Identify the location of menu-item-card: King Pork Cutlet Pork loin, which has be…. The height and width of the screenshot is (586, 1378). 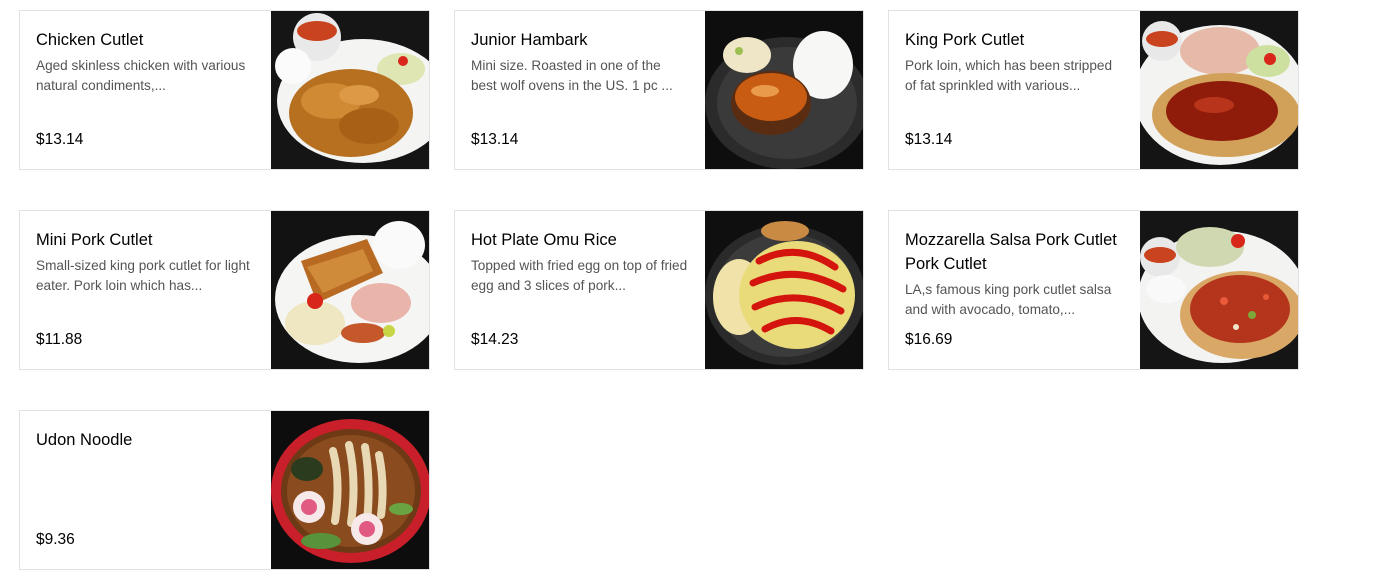
(1093, 90).